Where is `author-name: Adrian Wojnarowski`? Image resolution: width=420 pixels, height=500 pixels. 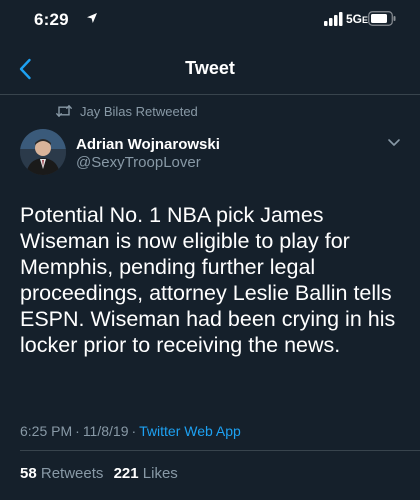
author-name: Adrian Wojnarowski is located at coordinates (148, 144).